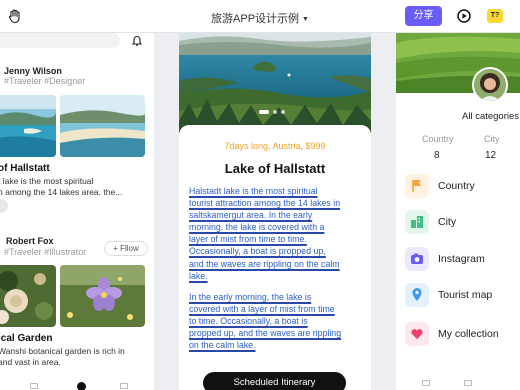 This screenshot has height=390, width=520. Describe the element at coordinates (275, 168) in the screenshot. I see `lake-title: Lake of Hallstatt` at that location.